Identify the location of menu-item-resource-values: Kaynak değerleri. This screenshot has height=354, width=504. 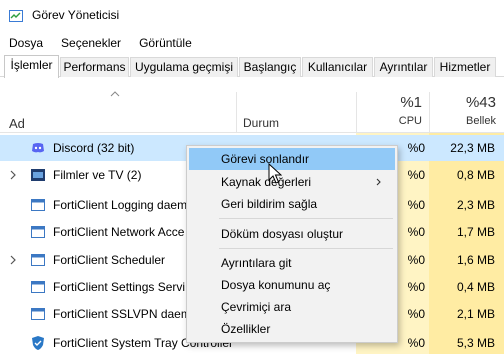
(292, 182).